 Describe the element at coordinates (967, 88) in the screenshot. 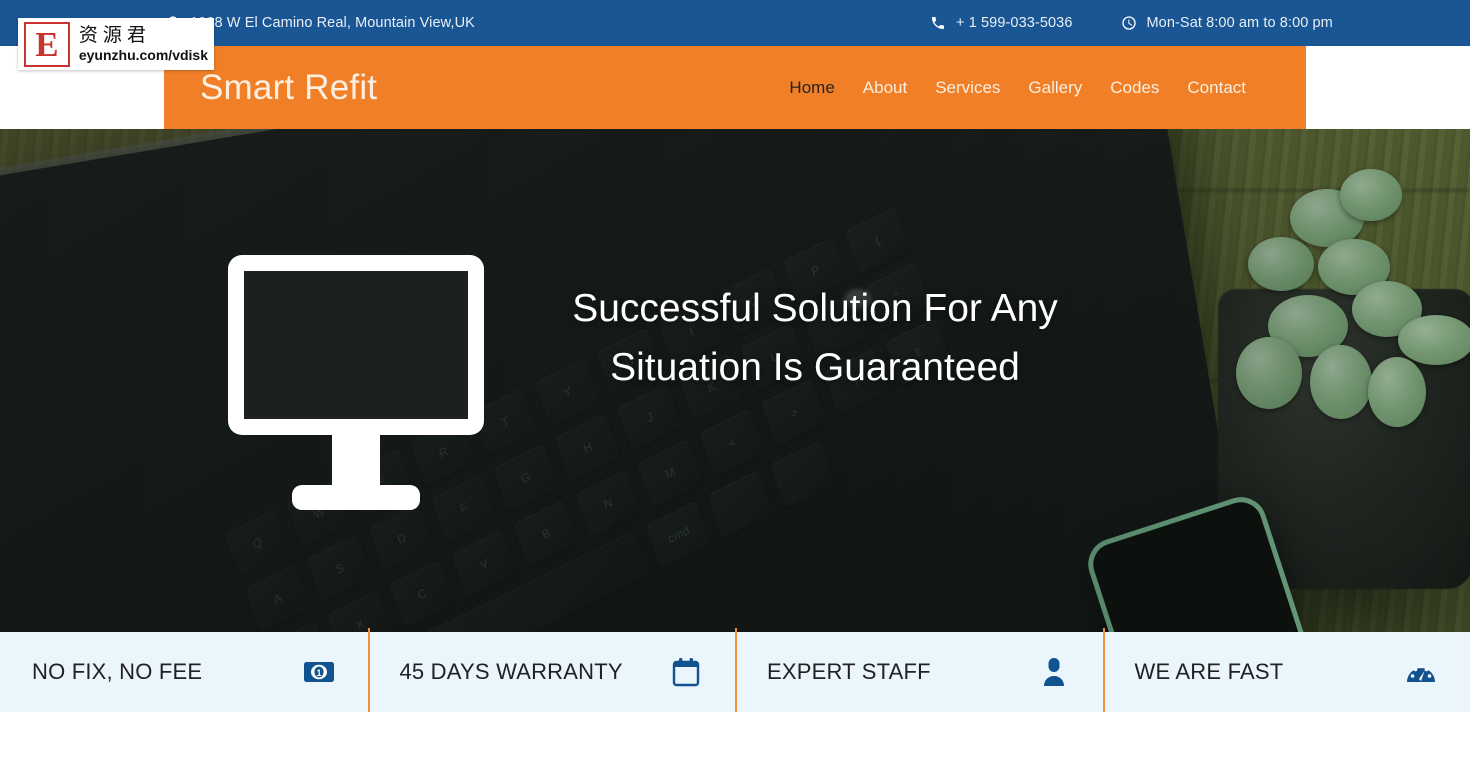

I see `nav-item-services: Services` at that location.